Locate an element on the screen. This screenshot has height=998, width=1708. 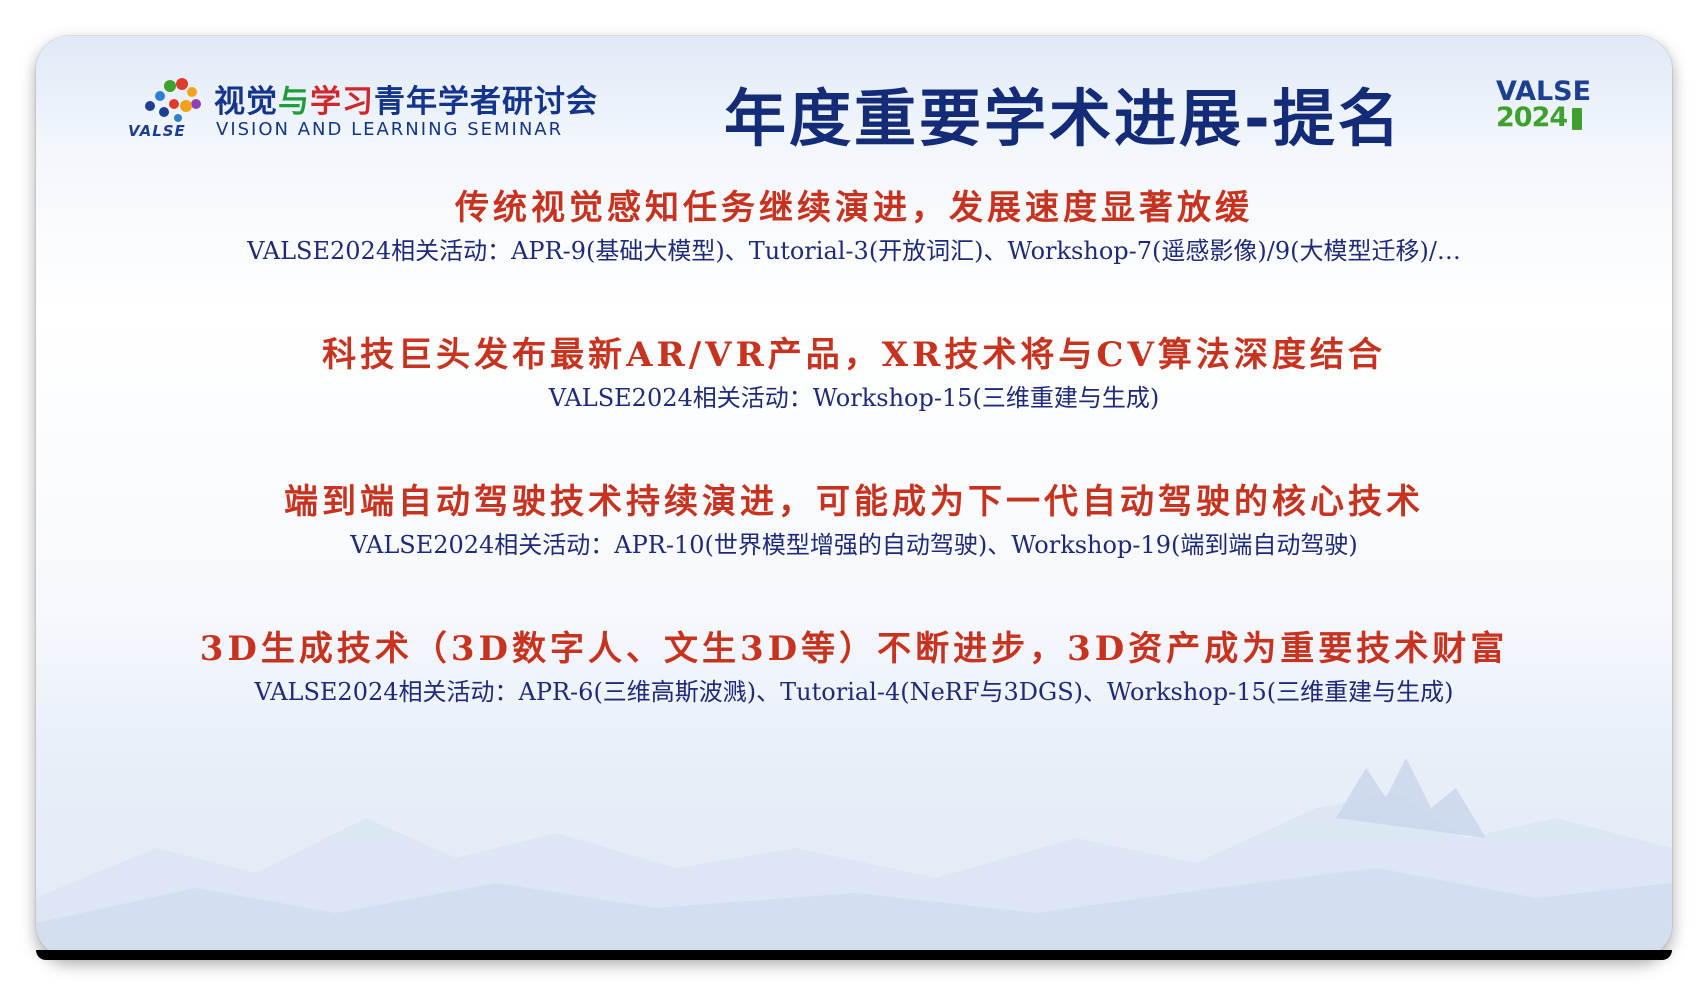
nomination-headline: 端到端自动驾驶技术持续演进，可能成为下一代自动驾驶的核心技术 is located at coordinates (854, 502).